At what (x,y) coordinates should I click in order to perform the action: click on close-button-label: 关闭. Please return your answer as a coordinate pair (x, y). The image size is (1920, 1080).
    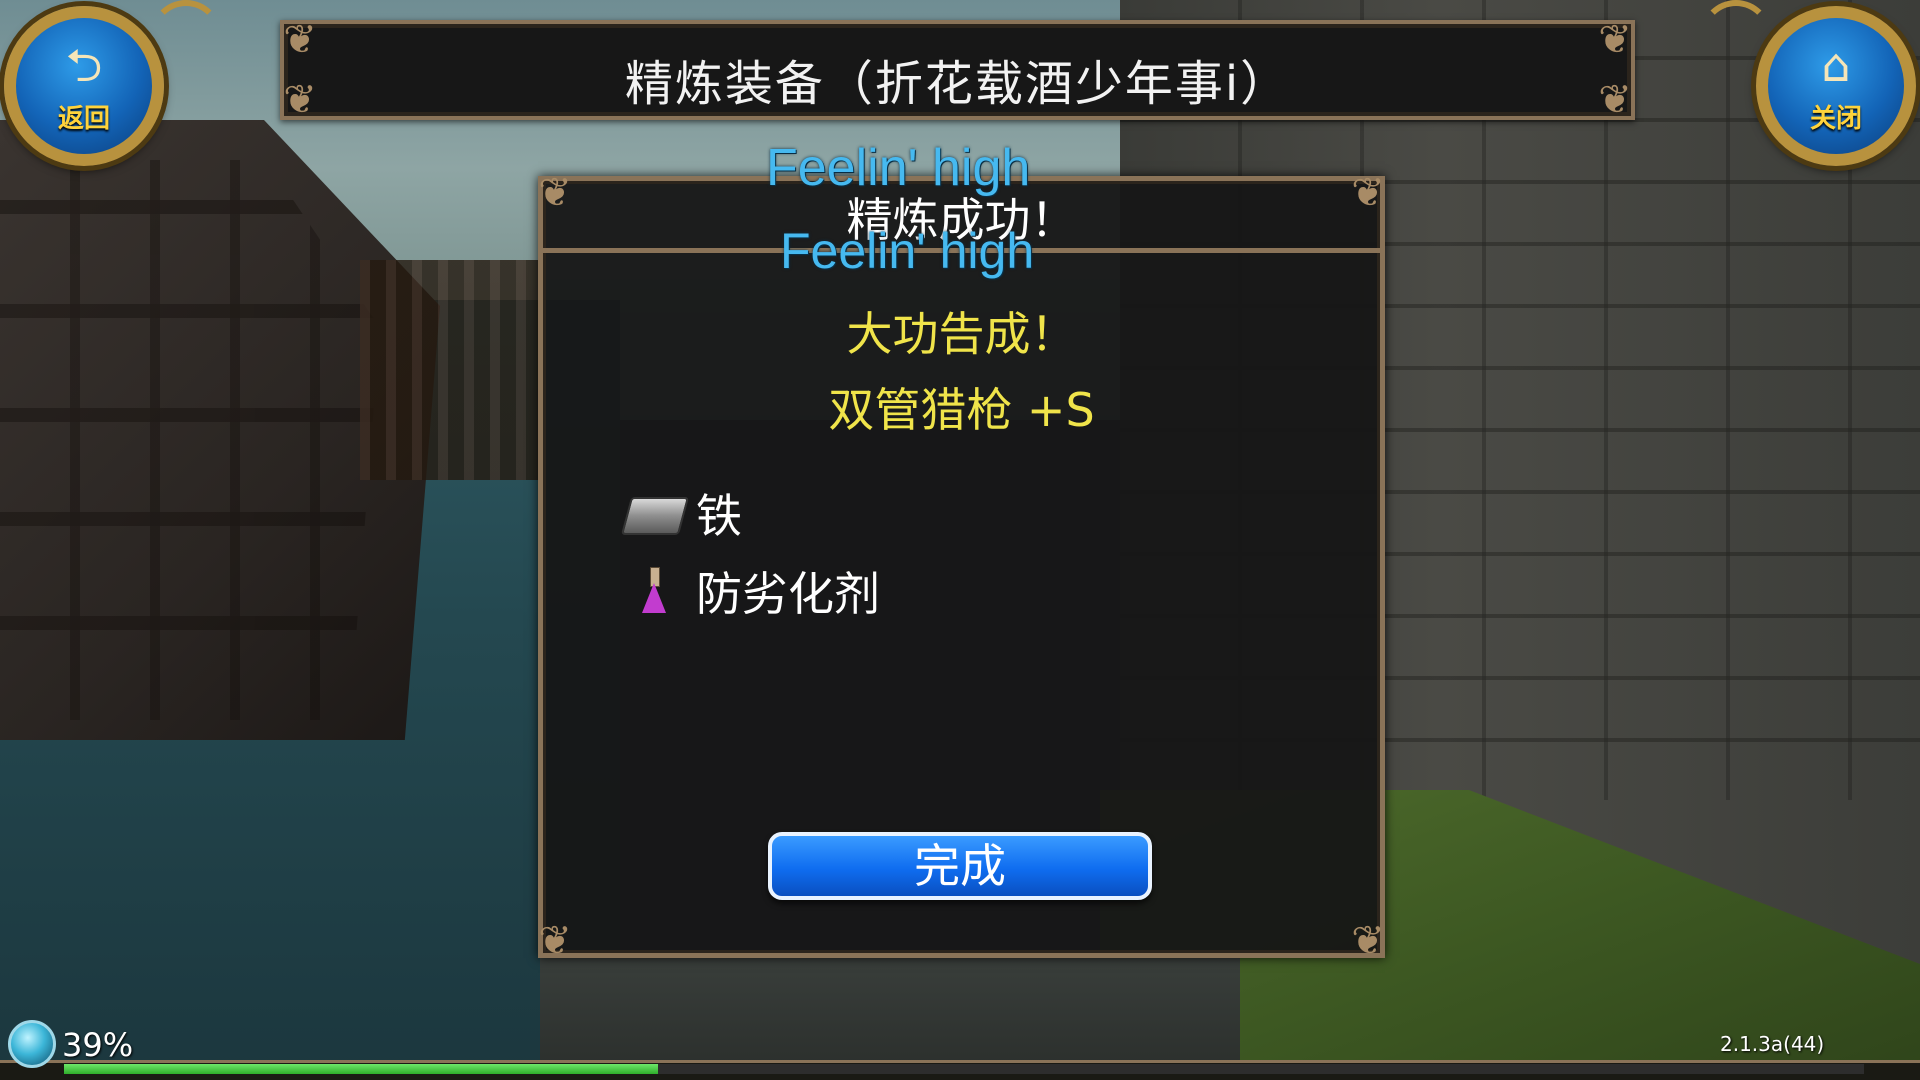
    Looking at the image, I should click on (1835, 119).